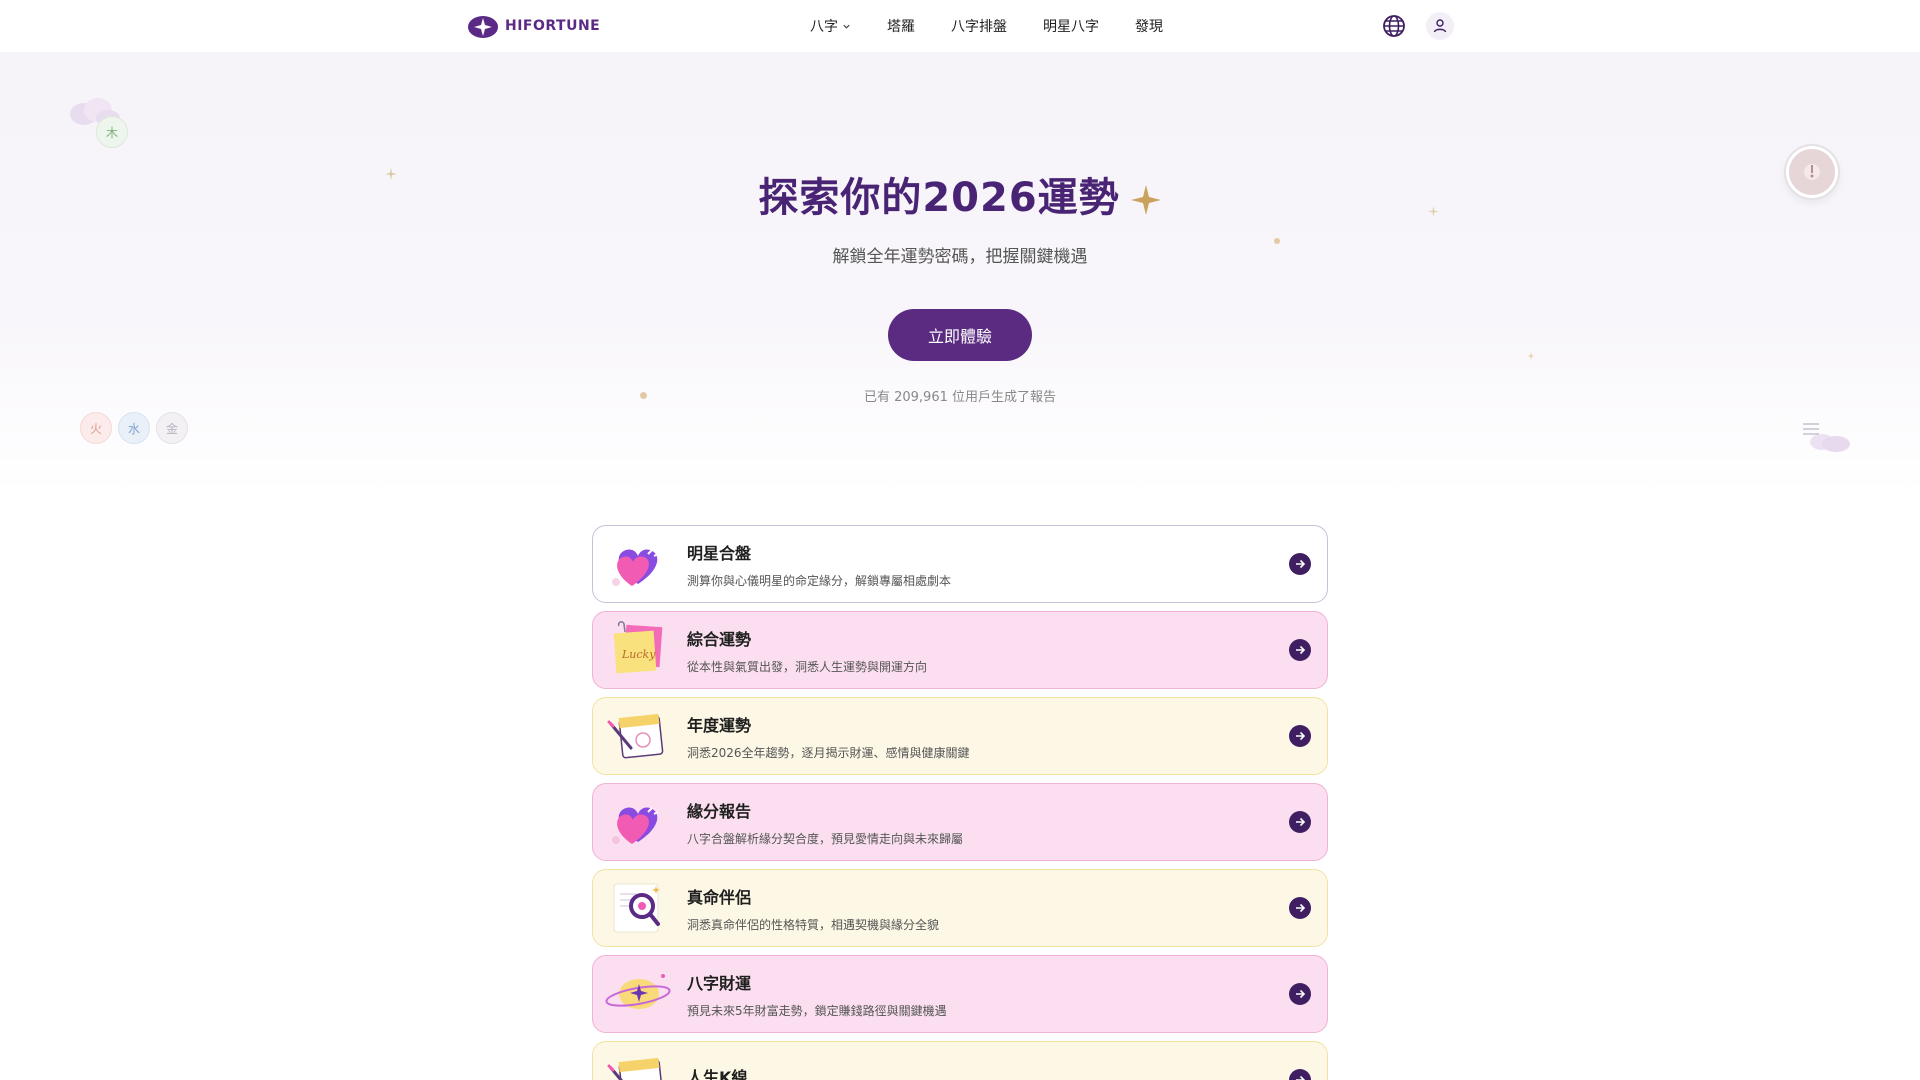 This screenshot has height=1080, width=1920. Describe the element at coordinates (807, 666) in the screenshot. I see `card-description: 從本性與氣質出發，洞悉人生運勢與開運方向` at that location.